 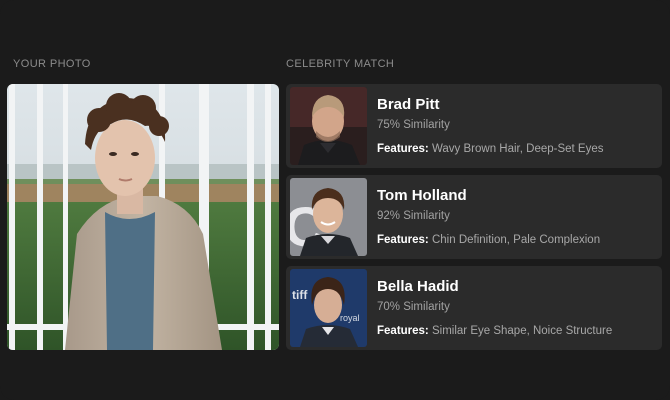 What do you see at coordinates (474, 217) in the screenshot?
I see `match-card-tom-holland: C Tom Holland 92% Similarity Features` at bounding box center [474, 217].